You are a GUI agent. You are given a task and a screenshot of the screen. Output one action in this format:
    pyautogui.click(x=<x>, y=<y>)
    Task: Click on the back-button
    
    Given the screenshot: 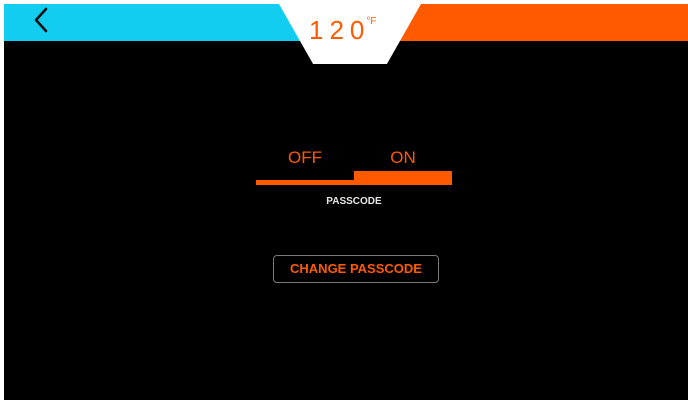 What is the action you would take?
    pyautogui.click(x=43, y=21)
    